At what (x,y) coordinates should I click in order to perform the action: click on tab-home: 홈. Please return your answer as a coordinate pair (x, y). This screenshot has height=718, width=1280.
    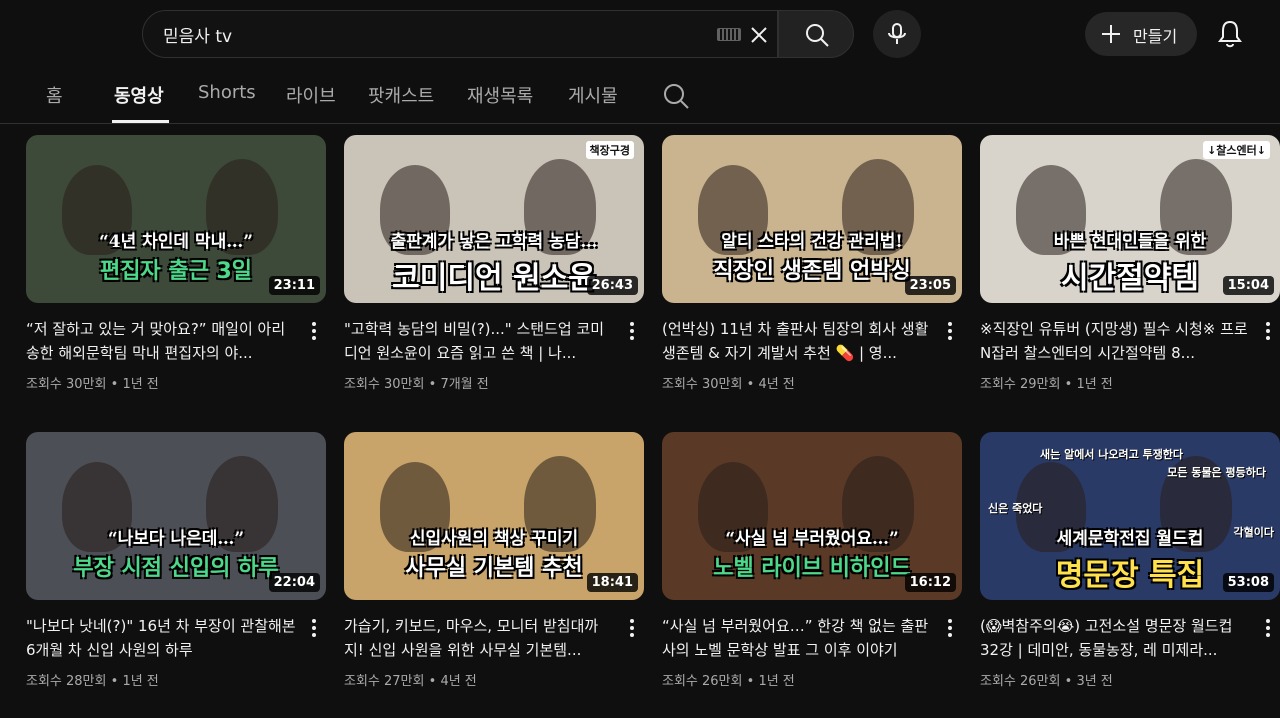
    Looking at the image, I should click on (54, 103).